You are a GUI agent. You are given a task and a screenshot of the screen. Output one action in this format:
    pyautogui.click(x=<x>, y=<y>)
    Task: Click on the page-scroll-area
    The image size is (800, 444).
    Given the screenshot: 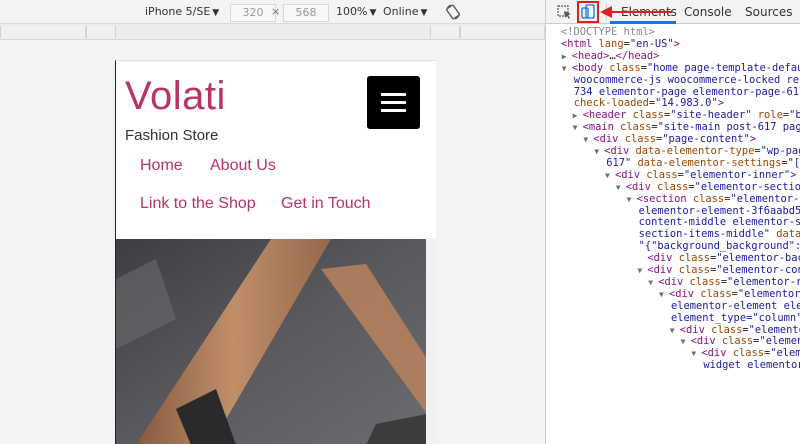 What is the action you would take?
    pyautogui.click(x=431, y=341)
    